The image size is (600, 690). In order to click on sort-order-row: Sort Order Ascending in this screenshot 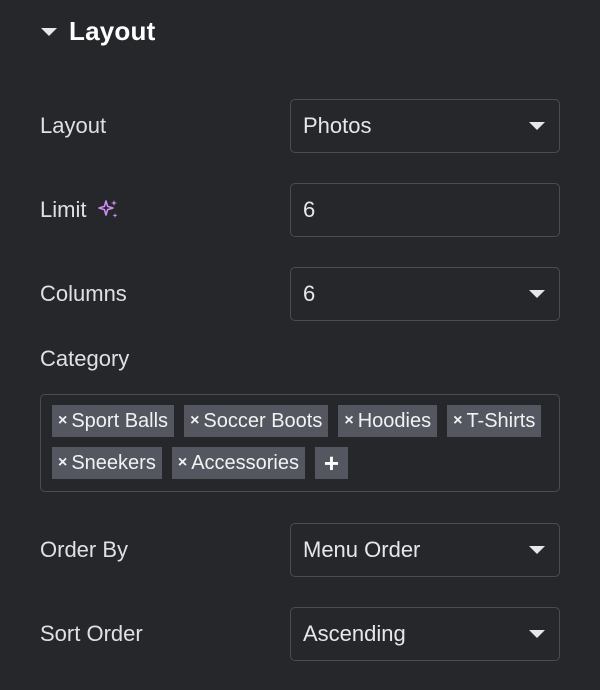, I will do `click(300, 634)`.